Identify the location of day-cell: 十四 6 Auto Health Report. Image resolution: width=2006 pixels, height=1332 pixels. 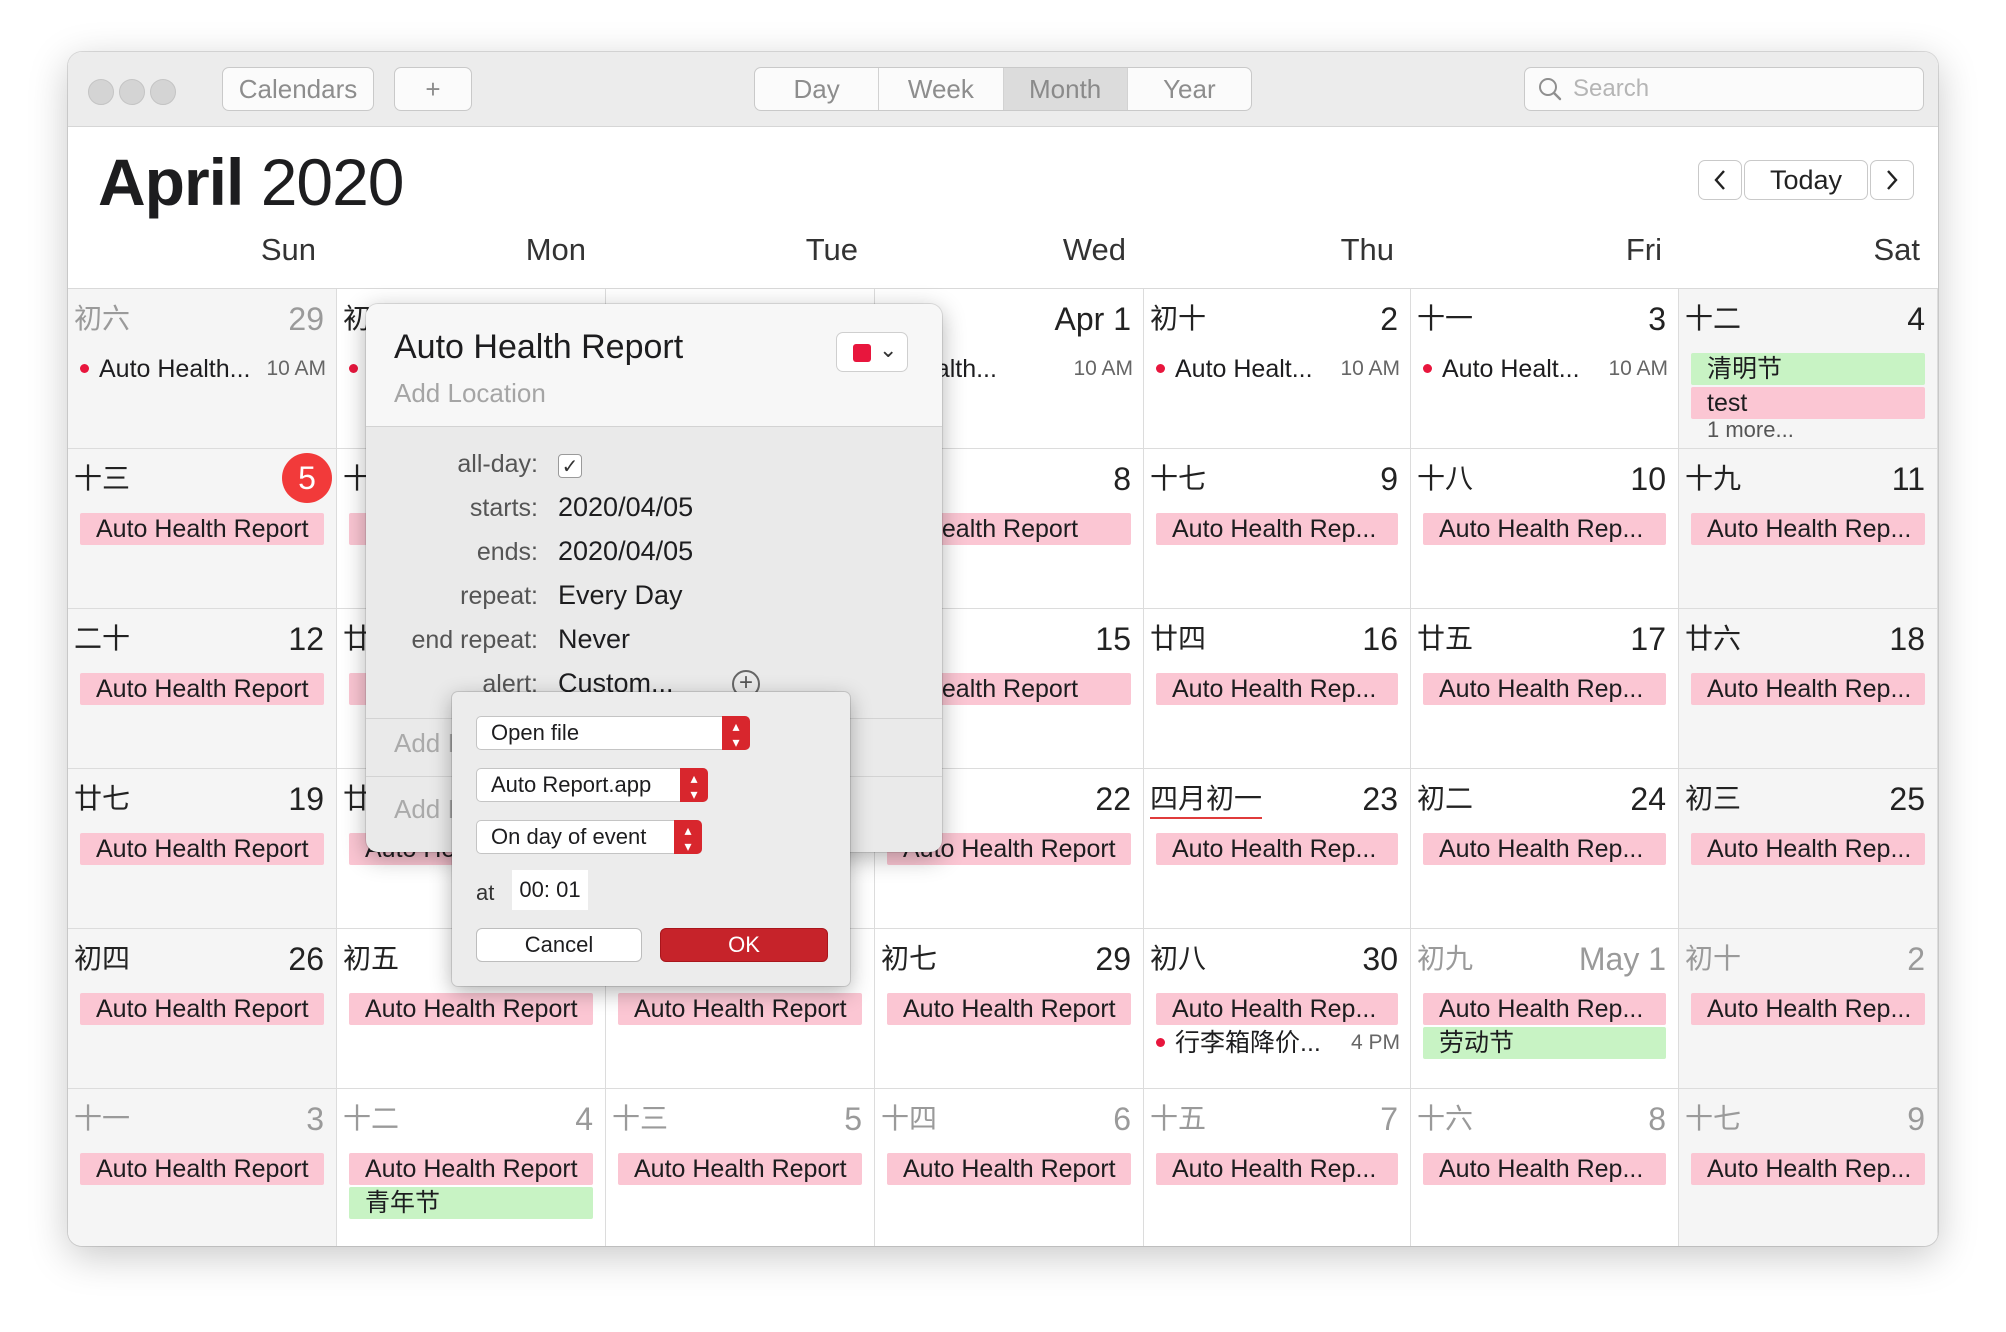
(1009, 1167).